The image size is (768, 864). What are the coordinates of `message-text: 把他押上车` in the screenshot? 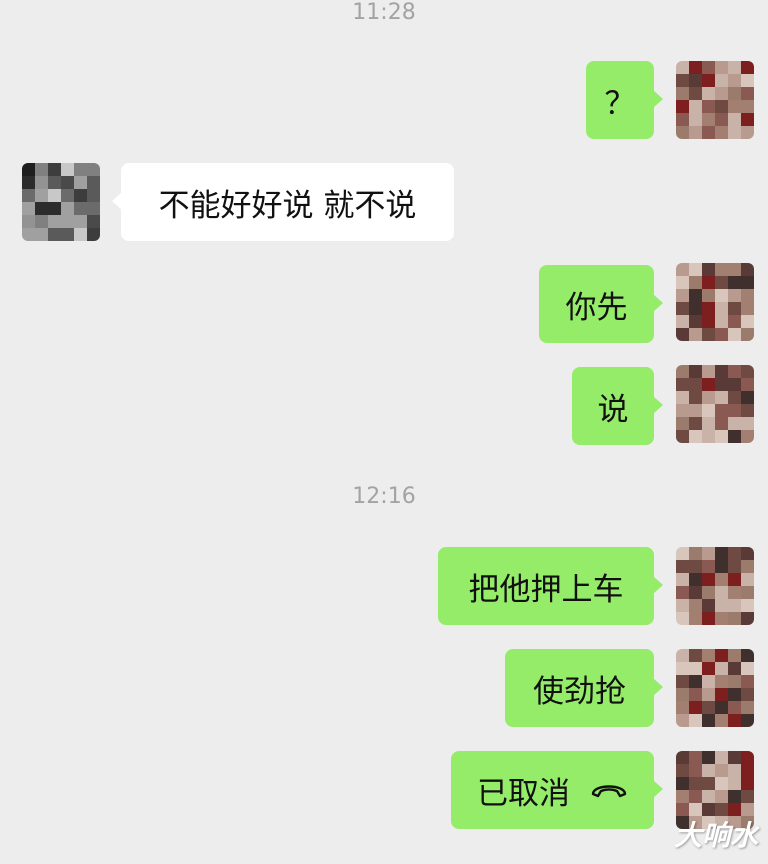 It's located at (546, 589).